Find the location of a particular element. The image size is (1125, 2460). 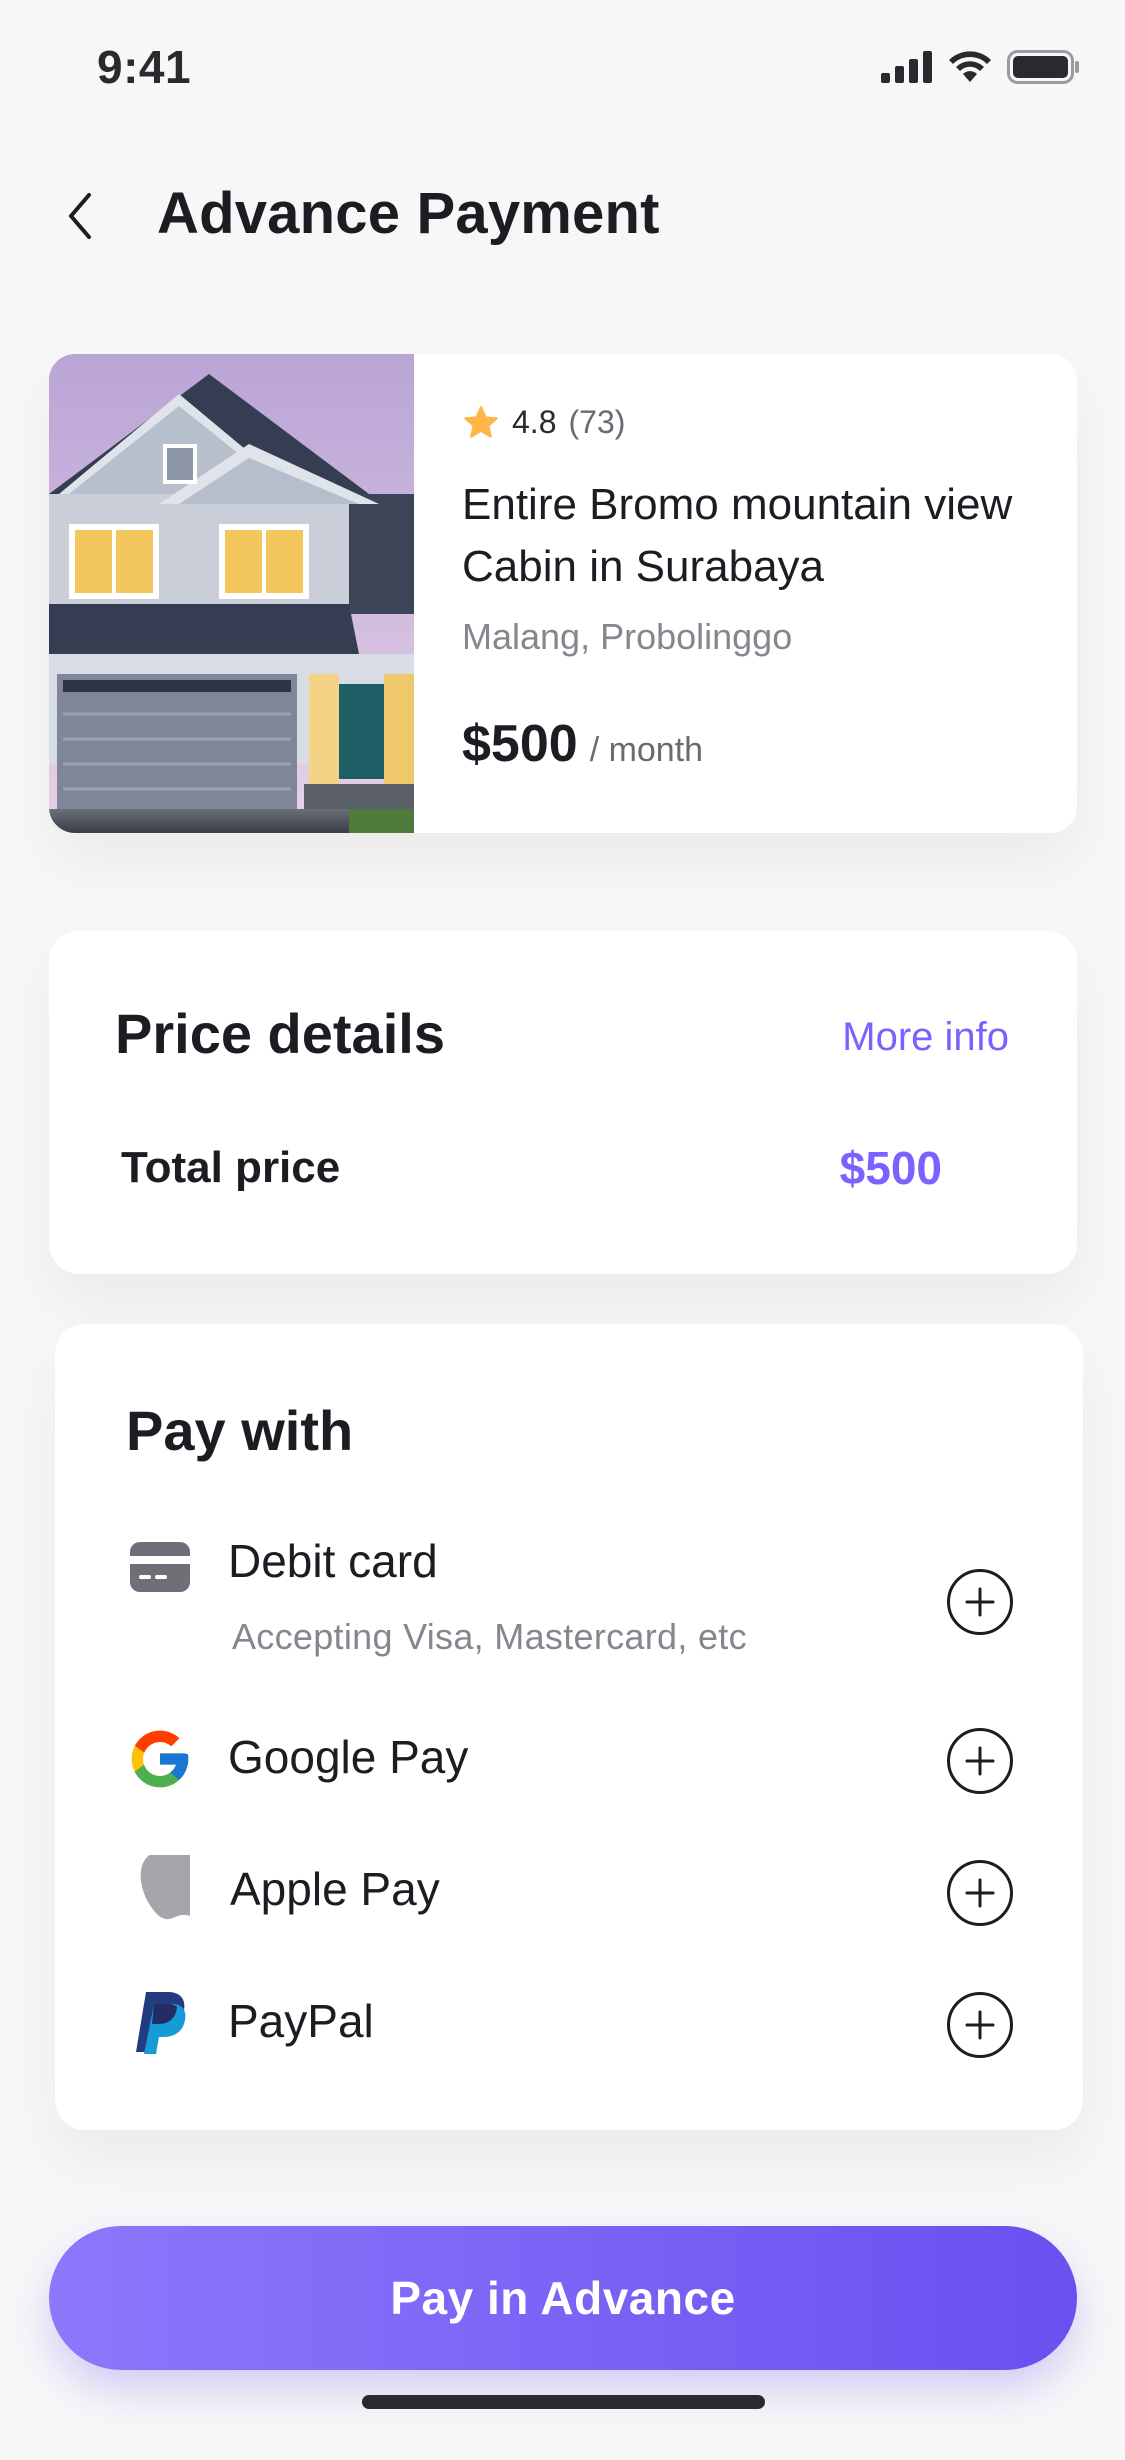

price-details-card: Price details More info Total price $500 is located at coordinates (563, 1102).